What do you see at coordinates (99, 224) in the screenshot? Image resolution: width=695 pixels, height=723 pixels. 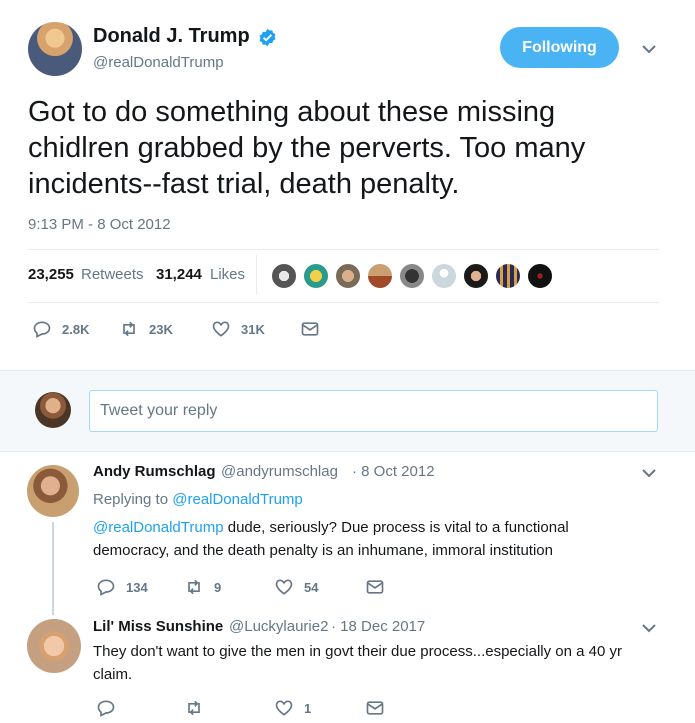 I see `tweet-timestamp: 9:13 PM - 8 Oct 2012` at bounding box center [99, 224].